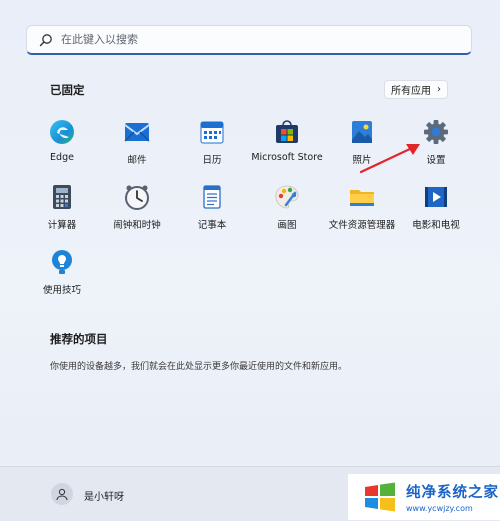  What do you see at coordinates (62, 276) in the screenshot?
I see `app-tips: 使用技巧` at bounding box center [62, 276].